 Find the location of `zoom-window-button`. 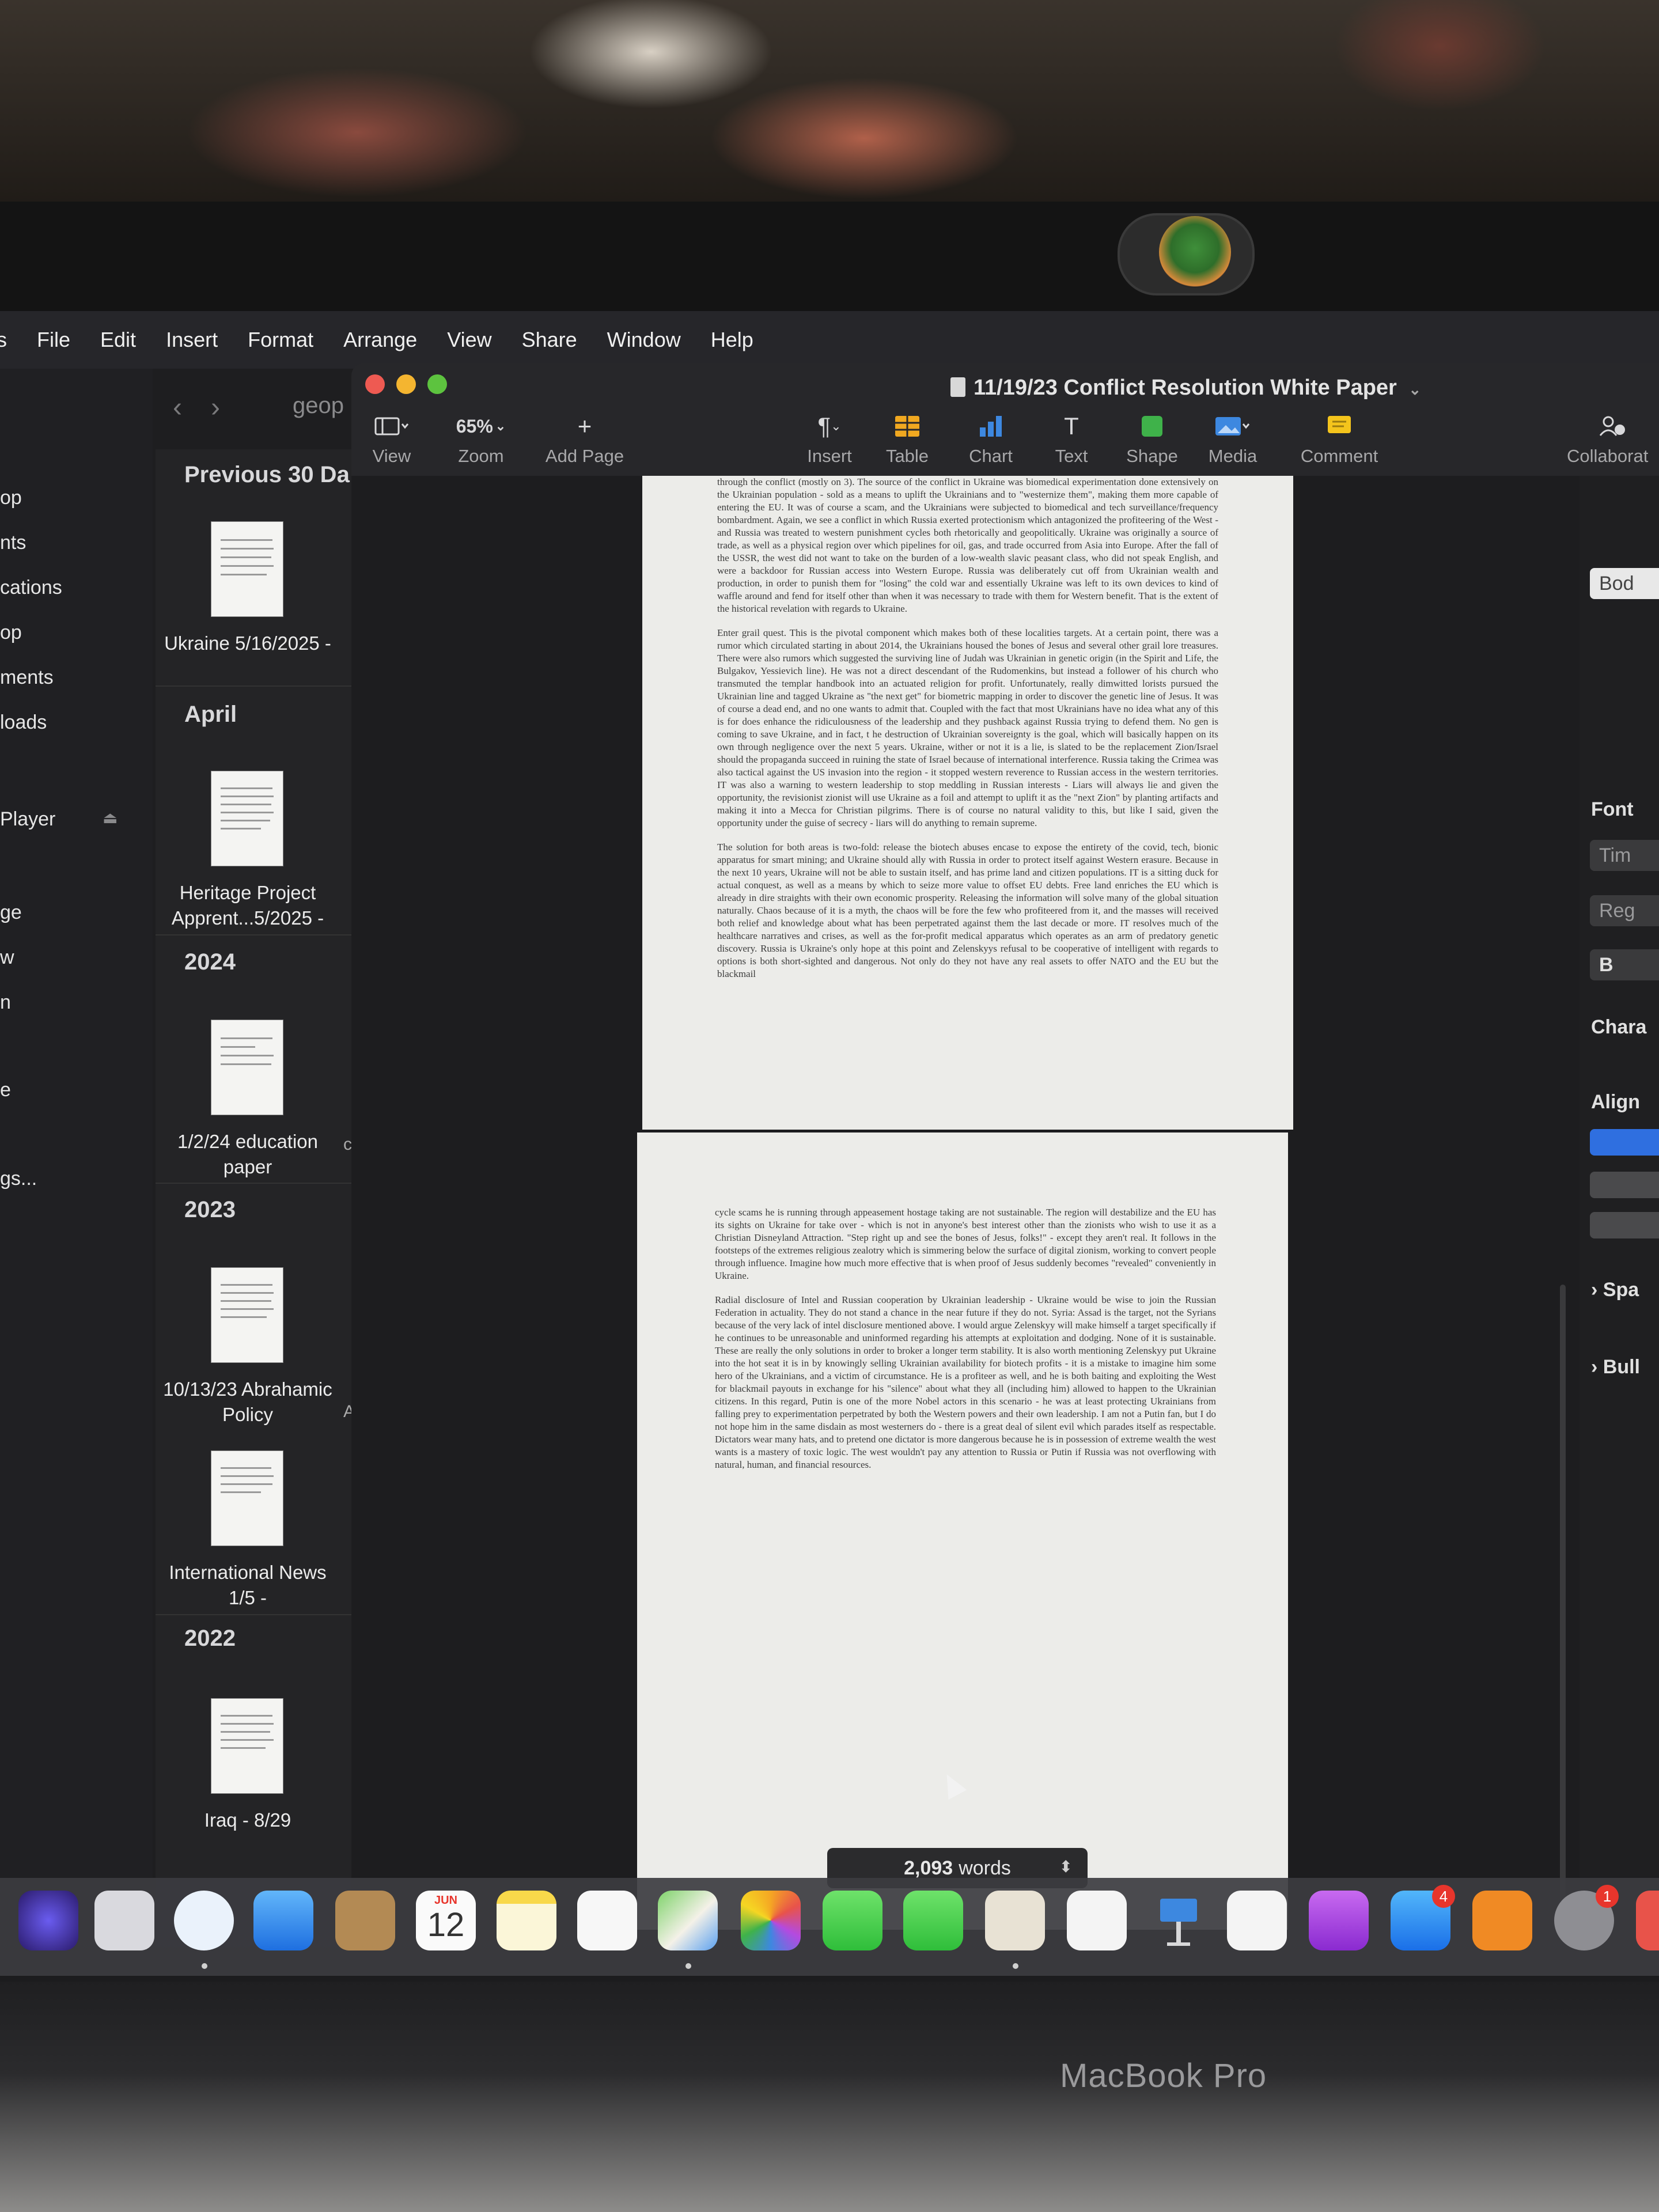

zoom-window-button is located at coordinates (437, 384).